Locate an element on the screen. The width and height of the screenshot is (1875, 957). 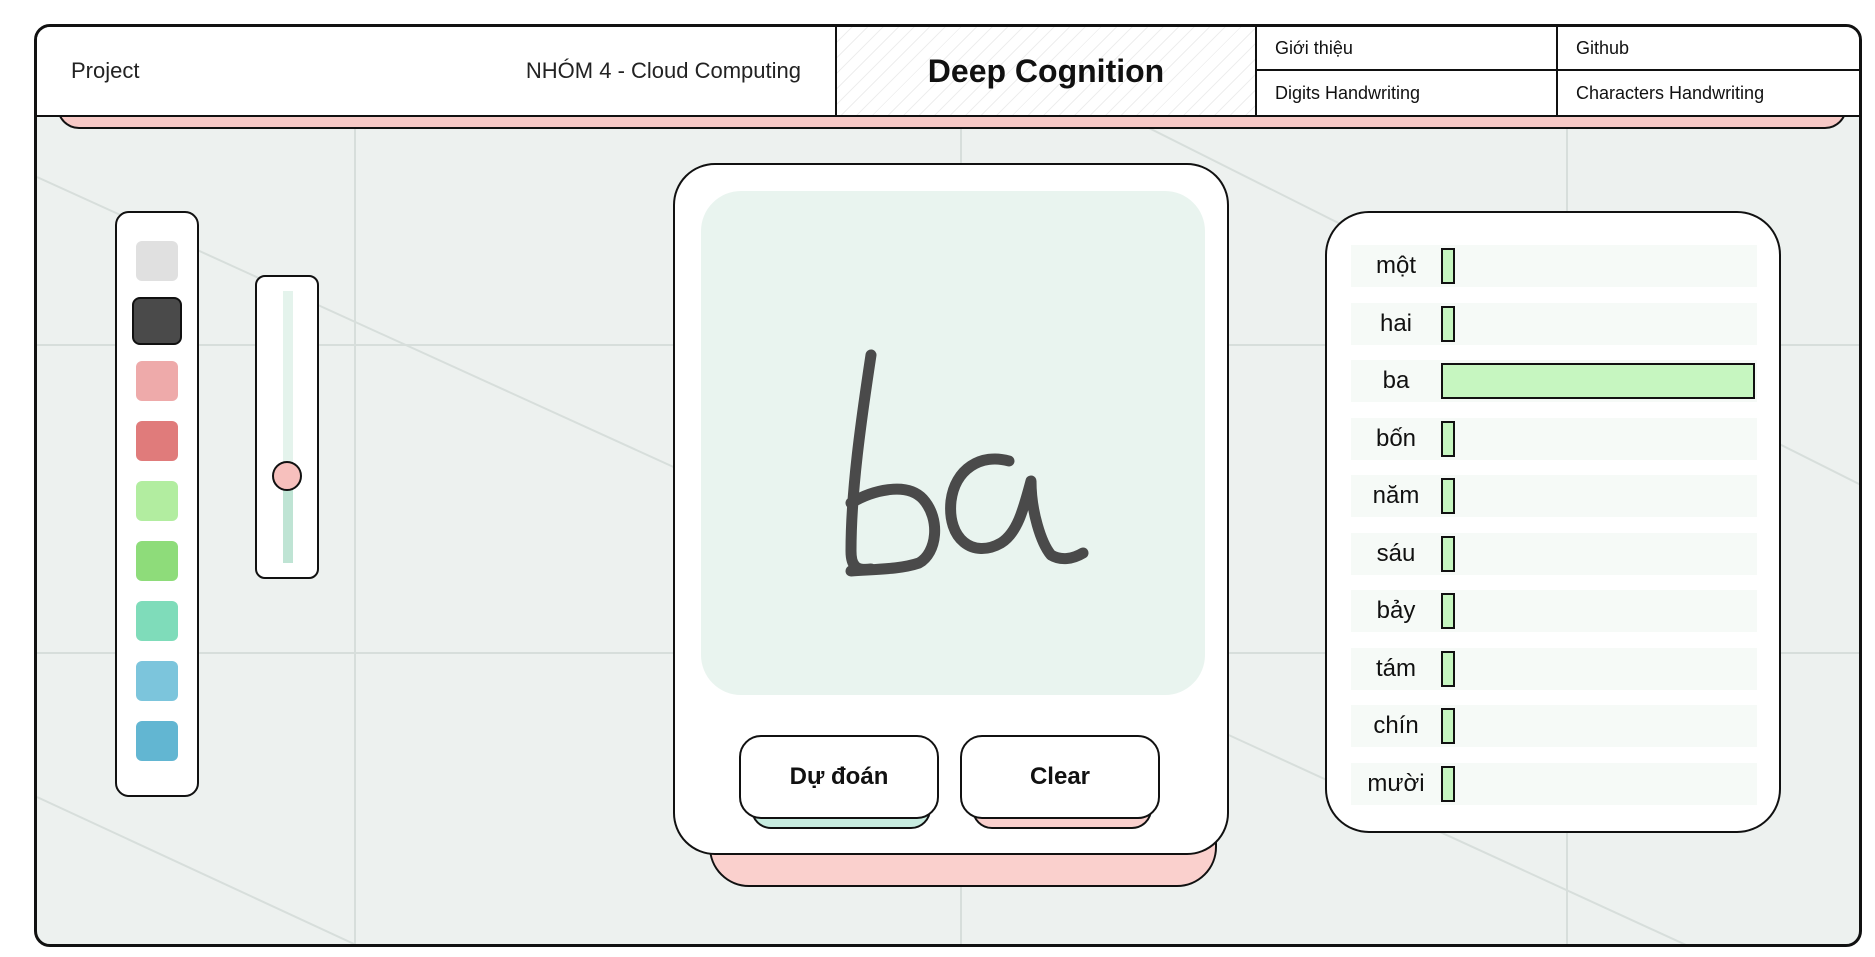
prediction-label: bốn is located at coordinates (1396, 438).